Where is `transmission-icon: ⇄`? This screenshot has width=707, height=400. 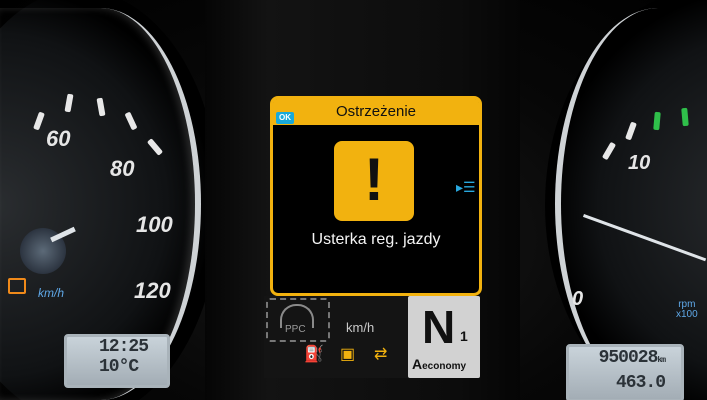 transmission-icon: ⇄ is located at coordinates (381, 354).